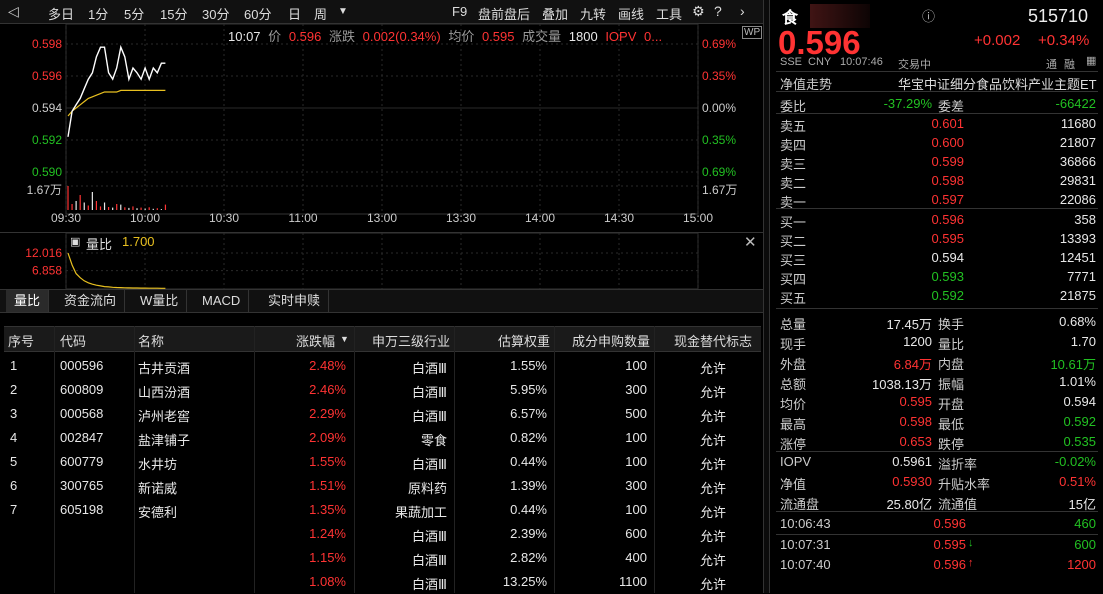 Image resolution: width=1103 pixels, height=594 pixels. Describe the element at coordinates (1091, 60) in the screenshot. I see `more-icon: ▦` at that location.